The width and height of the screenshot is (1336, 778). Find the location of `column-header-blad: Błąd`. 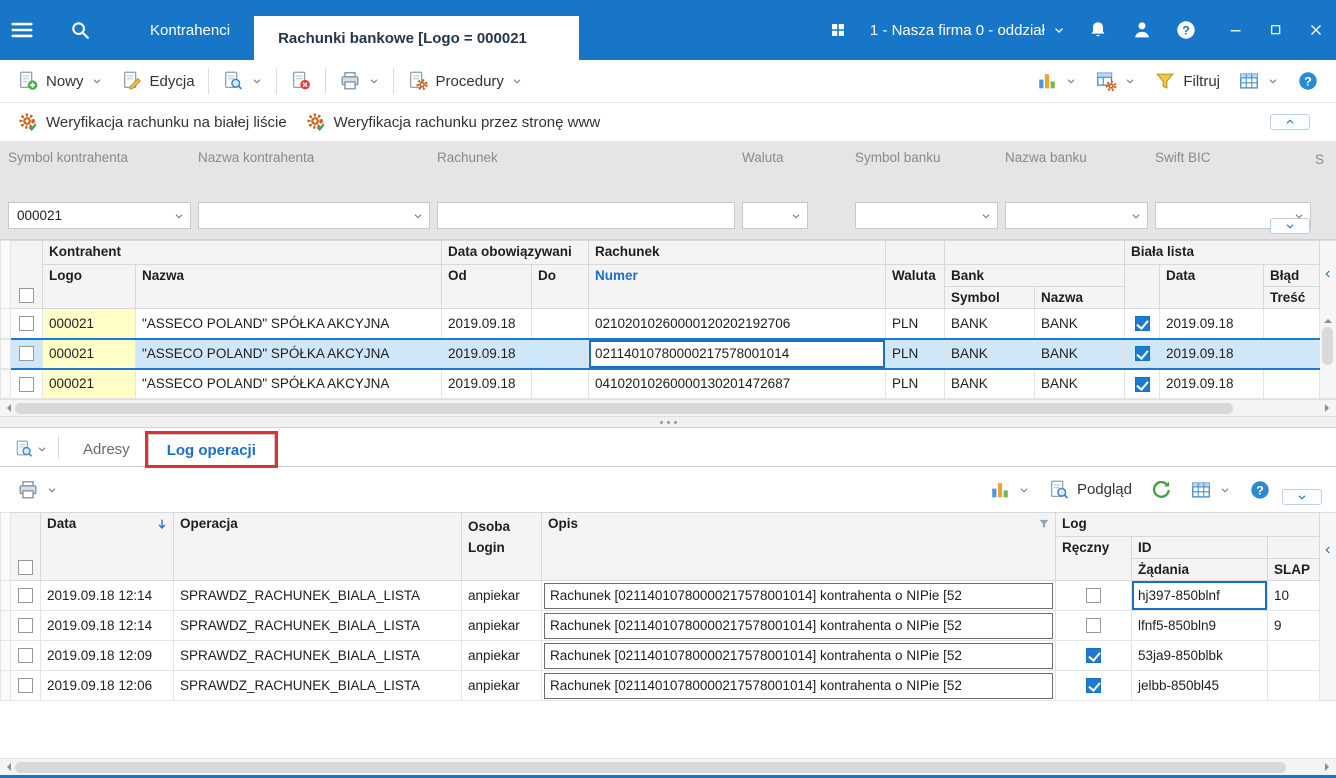

column-header-blad: Błąd is located at coordinates (1291, 275).